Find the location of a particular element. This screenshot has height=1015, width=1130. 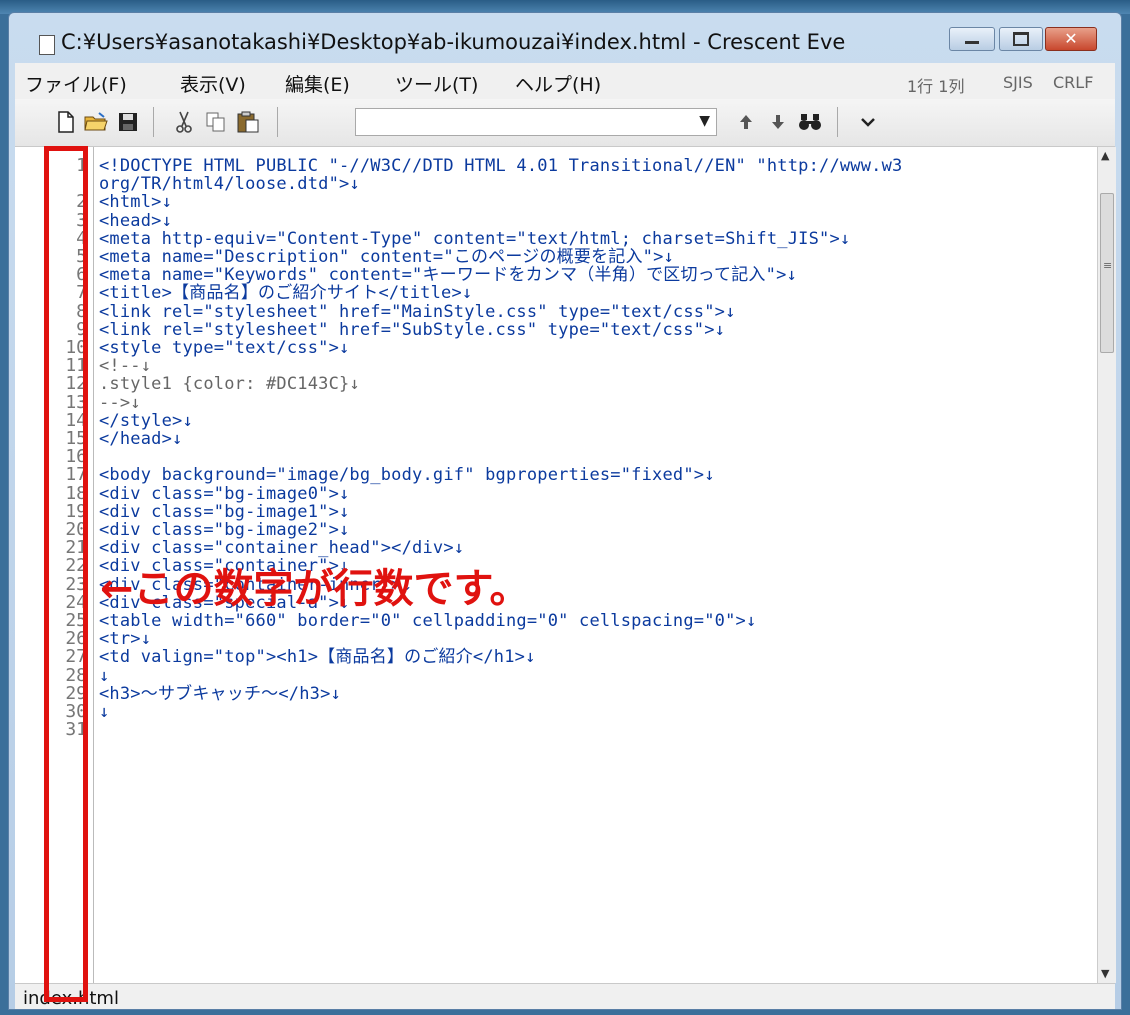

scroll-down-icon: ▼ is located at coordinates (1105, 973).